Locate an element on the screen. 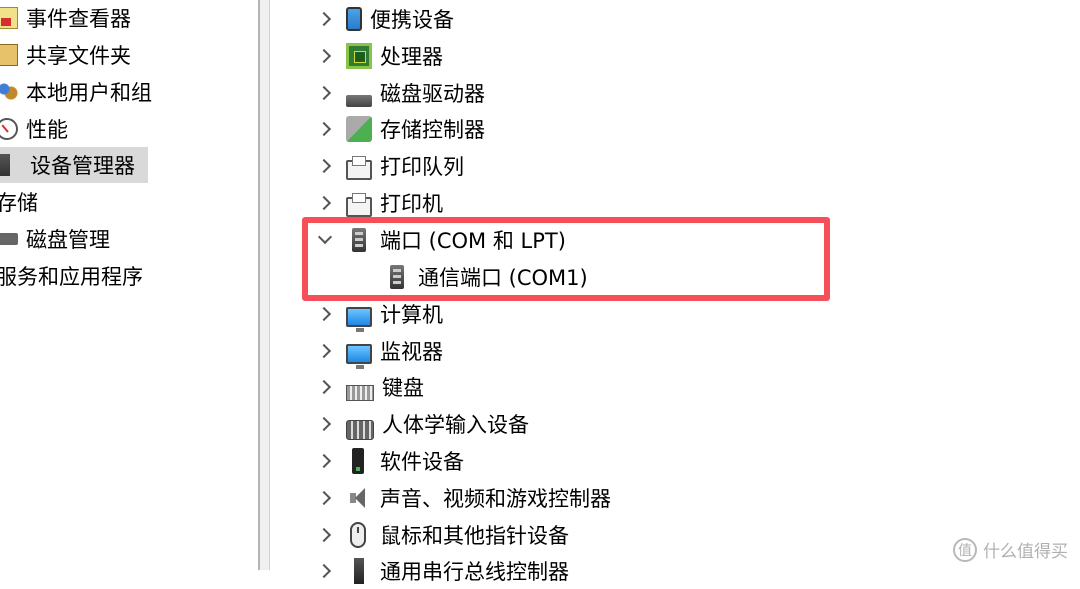 Image resolution: width=1080 pixels, height=589 pixels. shared-folders-icon is located at coordinates (9, 55).